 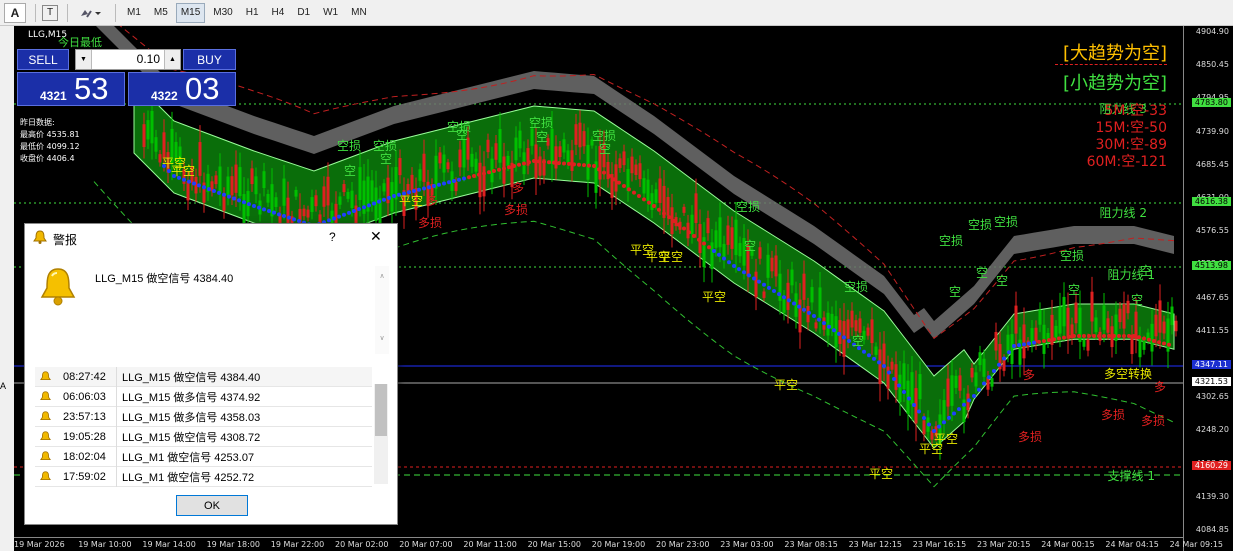 What do you see at coordinates (50, 12) in the screenshot?
I see `text-label-tool-button: T` at bounding box center [50, 12].